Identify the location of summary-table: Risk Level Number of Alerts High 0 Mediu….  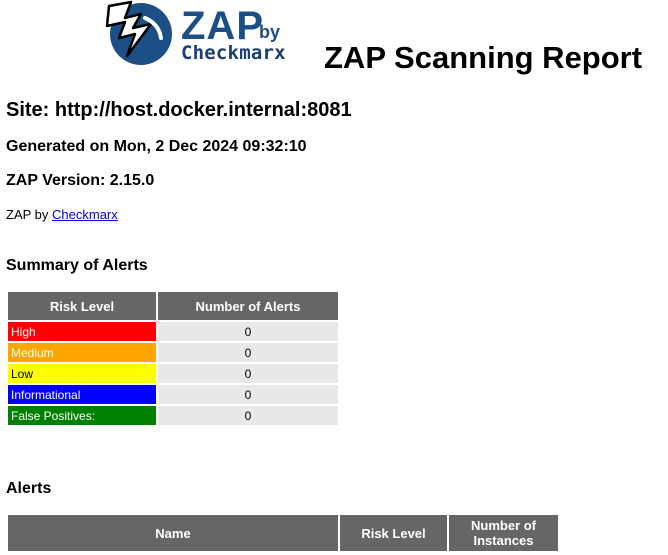
(173, 358).